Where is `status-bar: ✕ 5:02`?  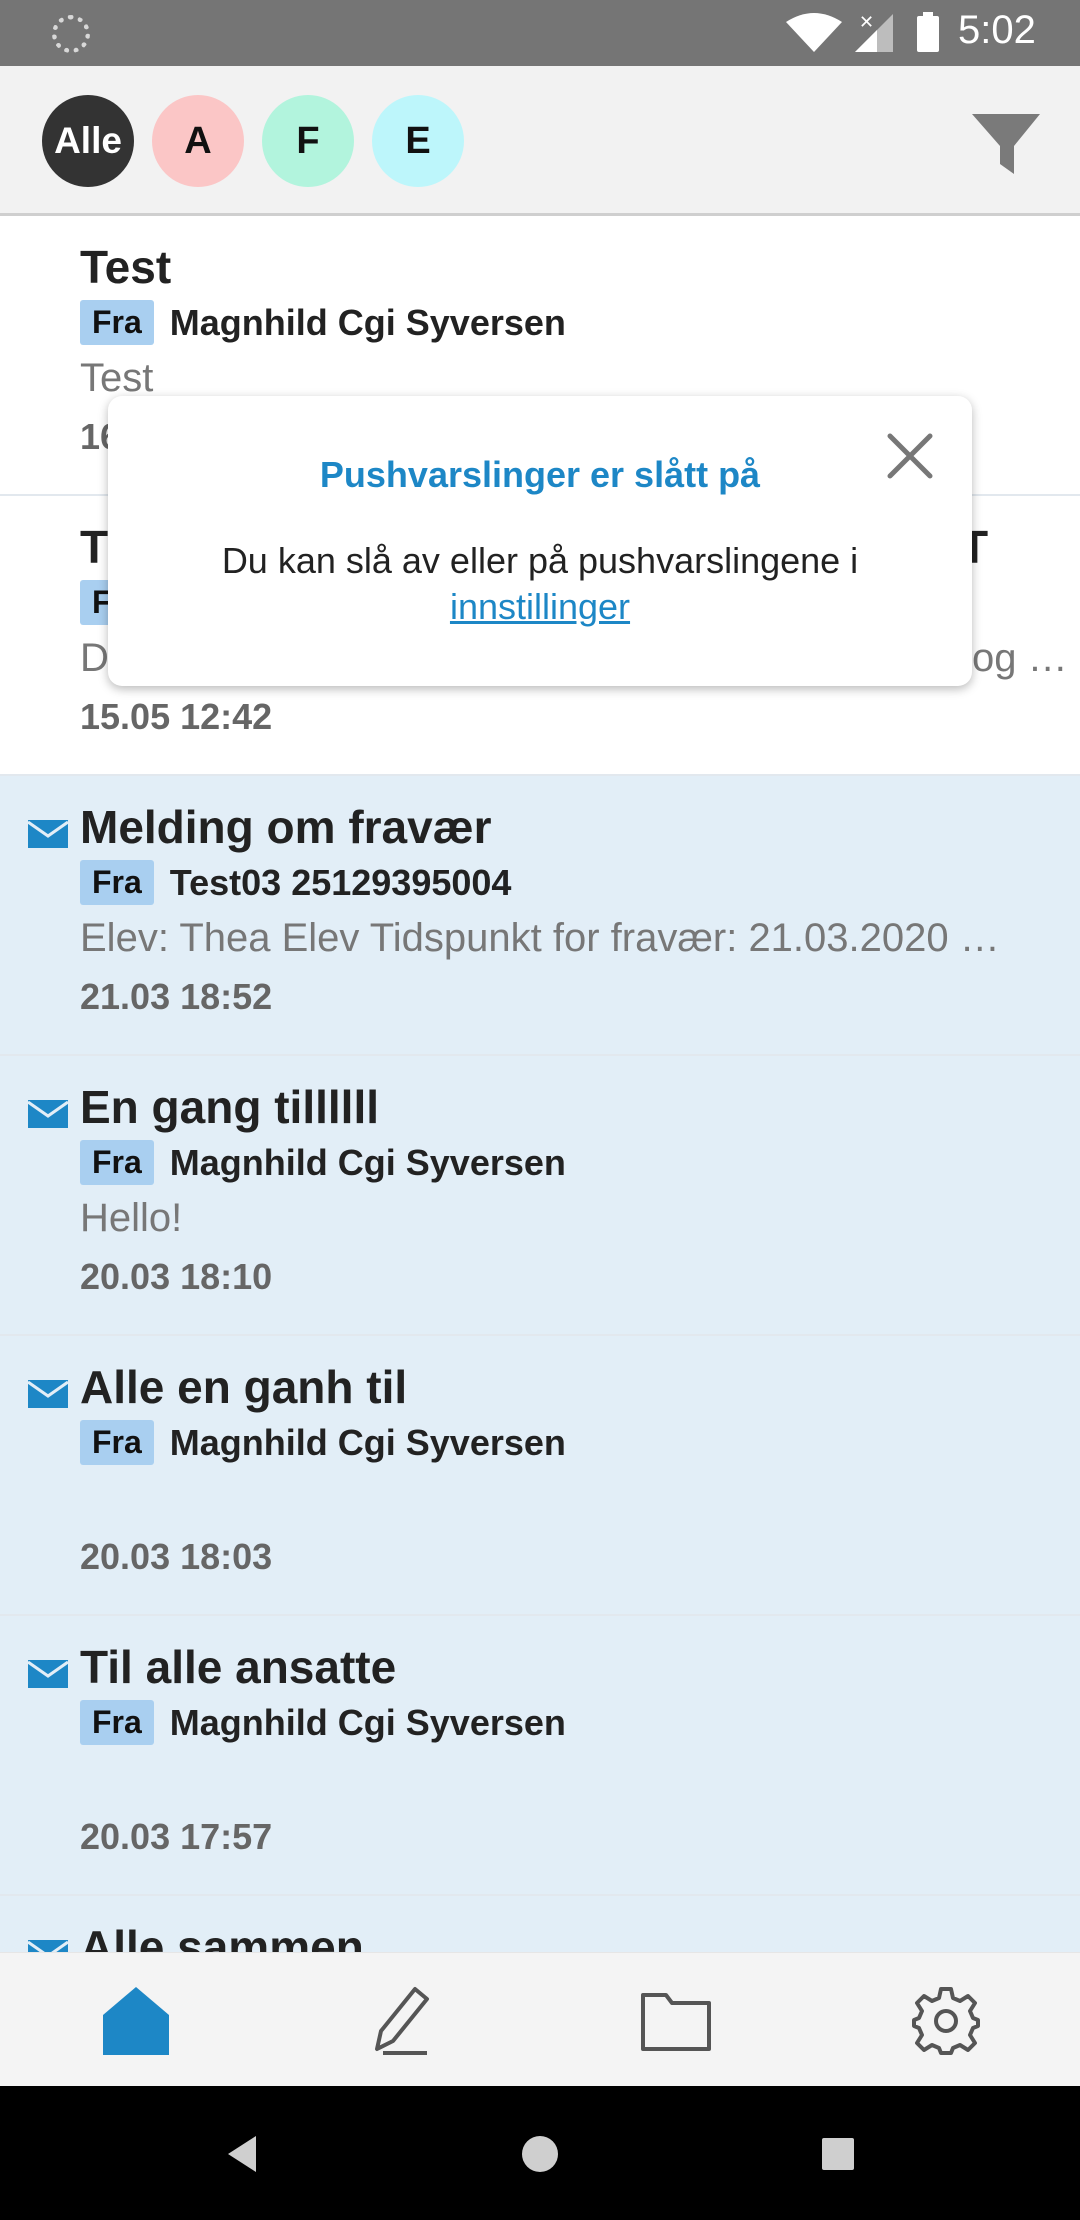 status-bar: ✕ 5:02 is located at coordinates (540, 33).